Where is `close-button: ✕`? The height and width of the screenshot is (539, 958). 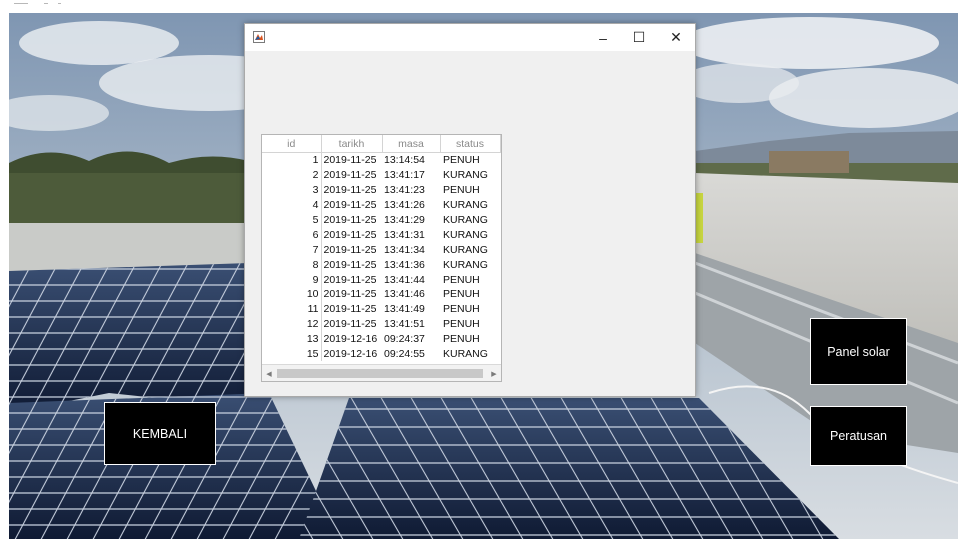
close-button: ✕ is located at coordinates (676, 37).